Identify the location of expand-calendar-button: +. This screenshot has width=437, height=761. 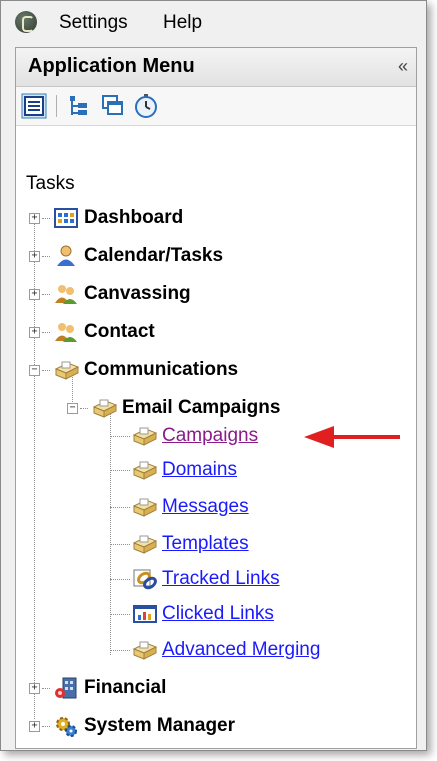
(34, 256).